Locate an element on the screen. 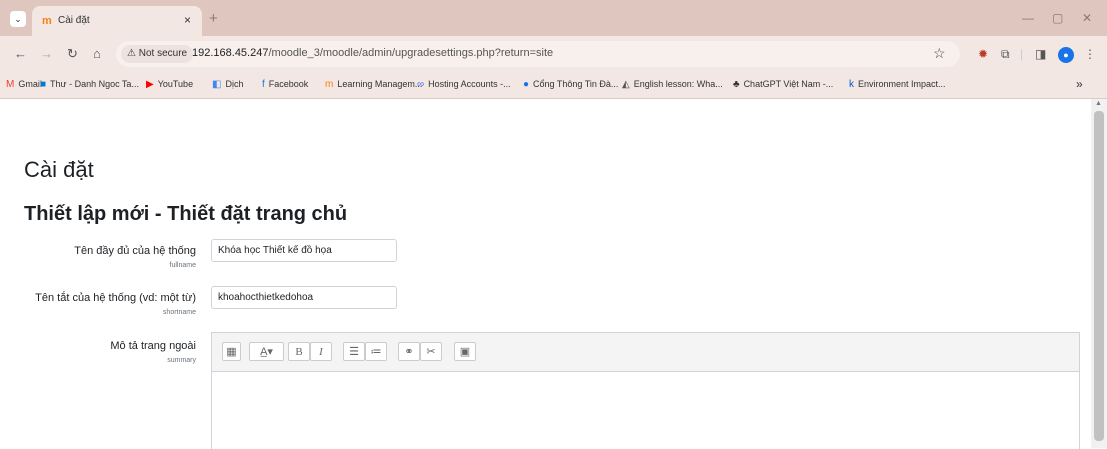 Image resolution: width=1107 pixels, height=449 pixels. not-secure-badge: ⚠ Not secure is located at coordinates (157, 54).